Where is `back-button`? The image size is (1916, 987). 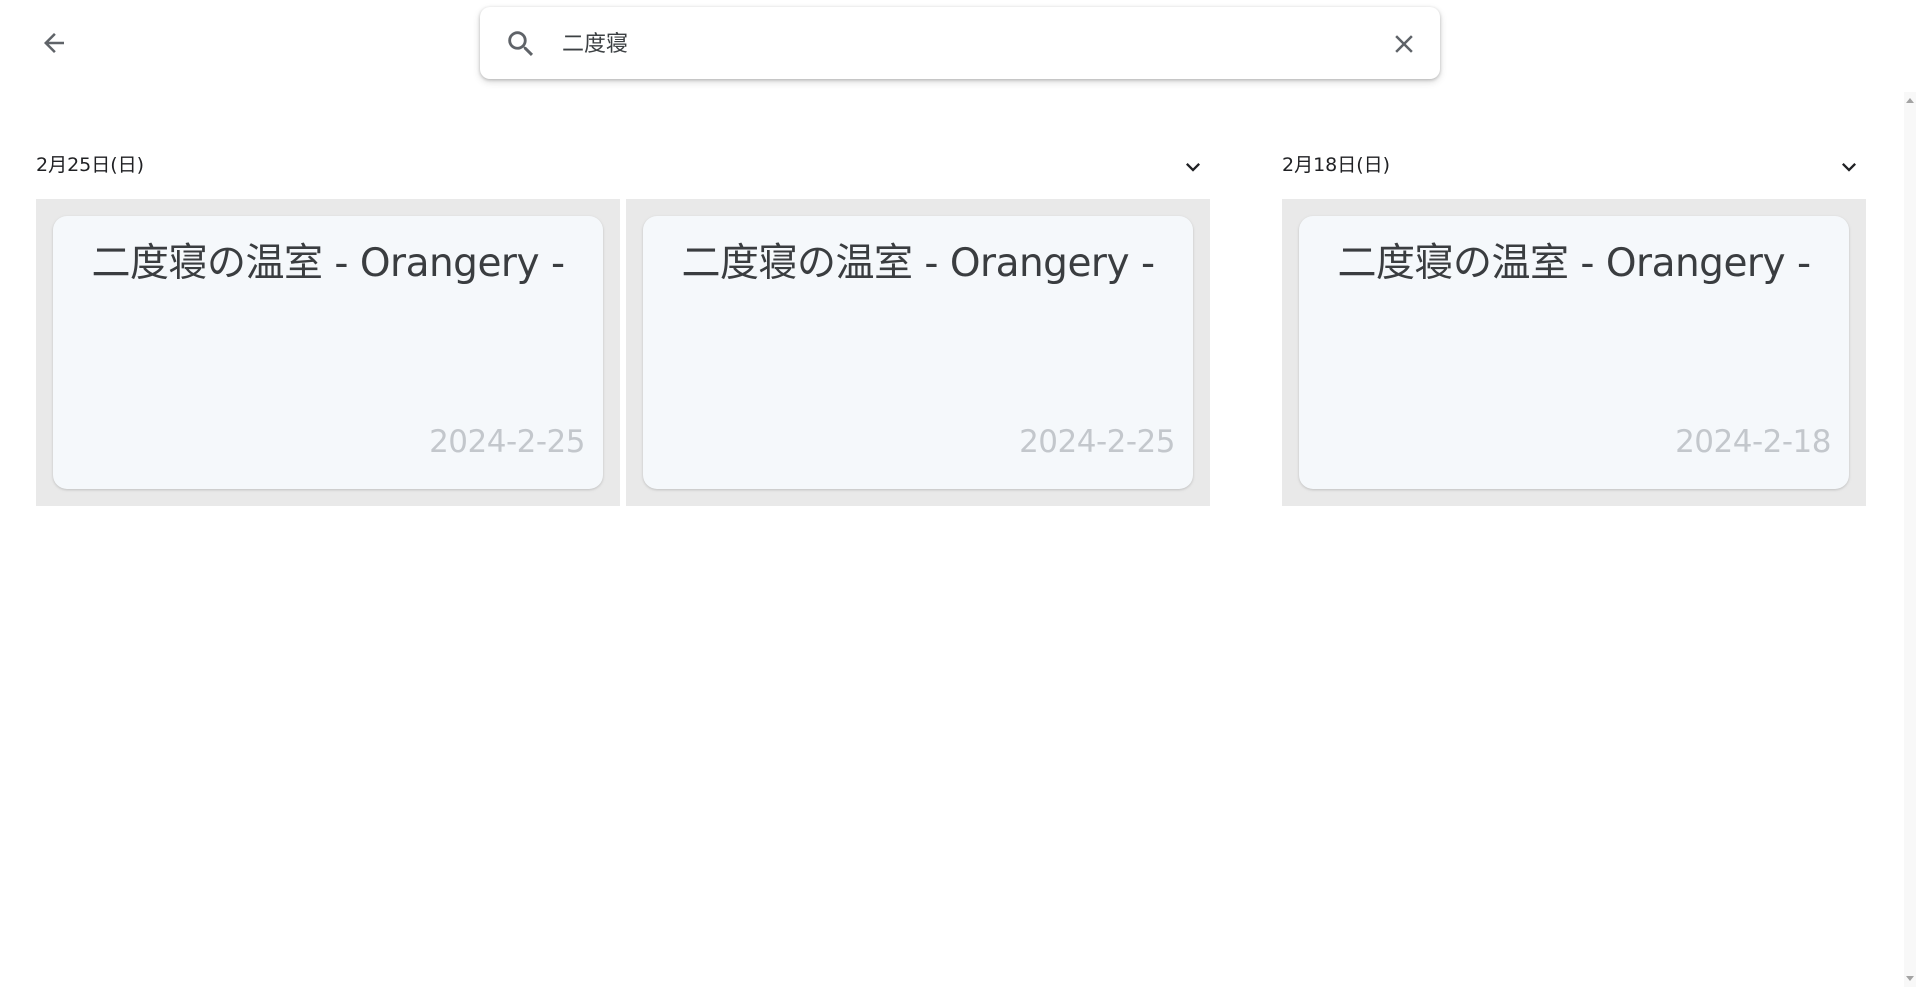
back-button is located at coordinates (54, 43).